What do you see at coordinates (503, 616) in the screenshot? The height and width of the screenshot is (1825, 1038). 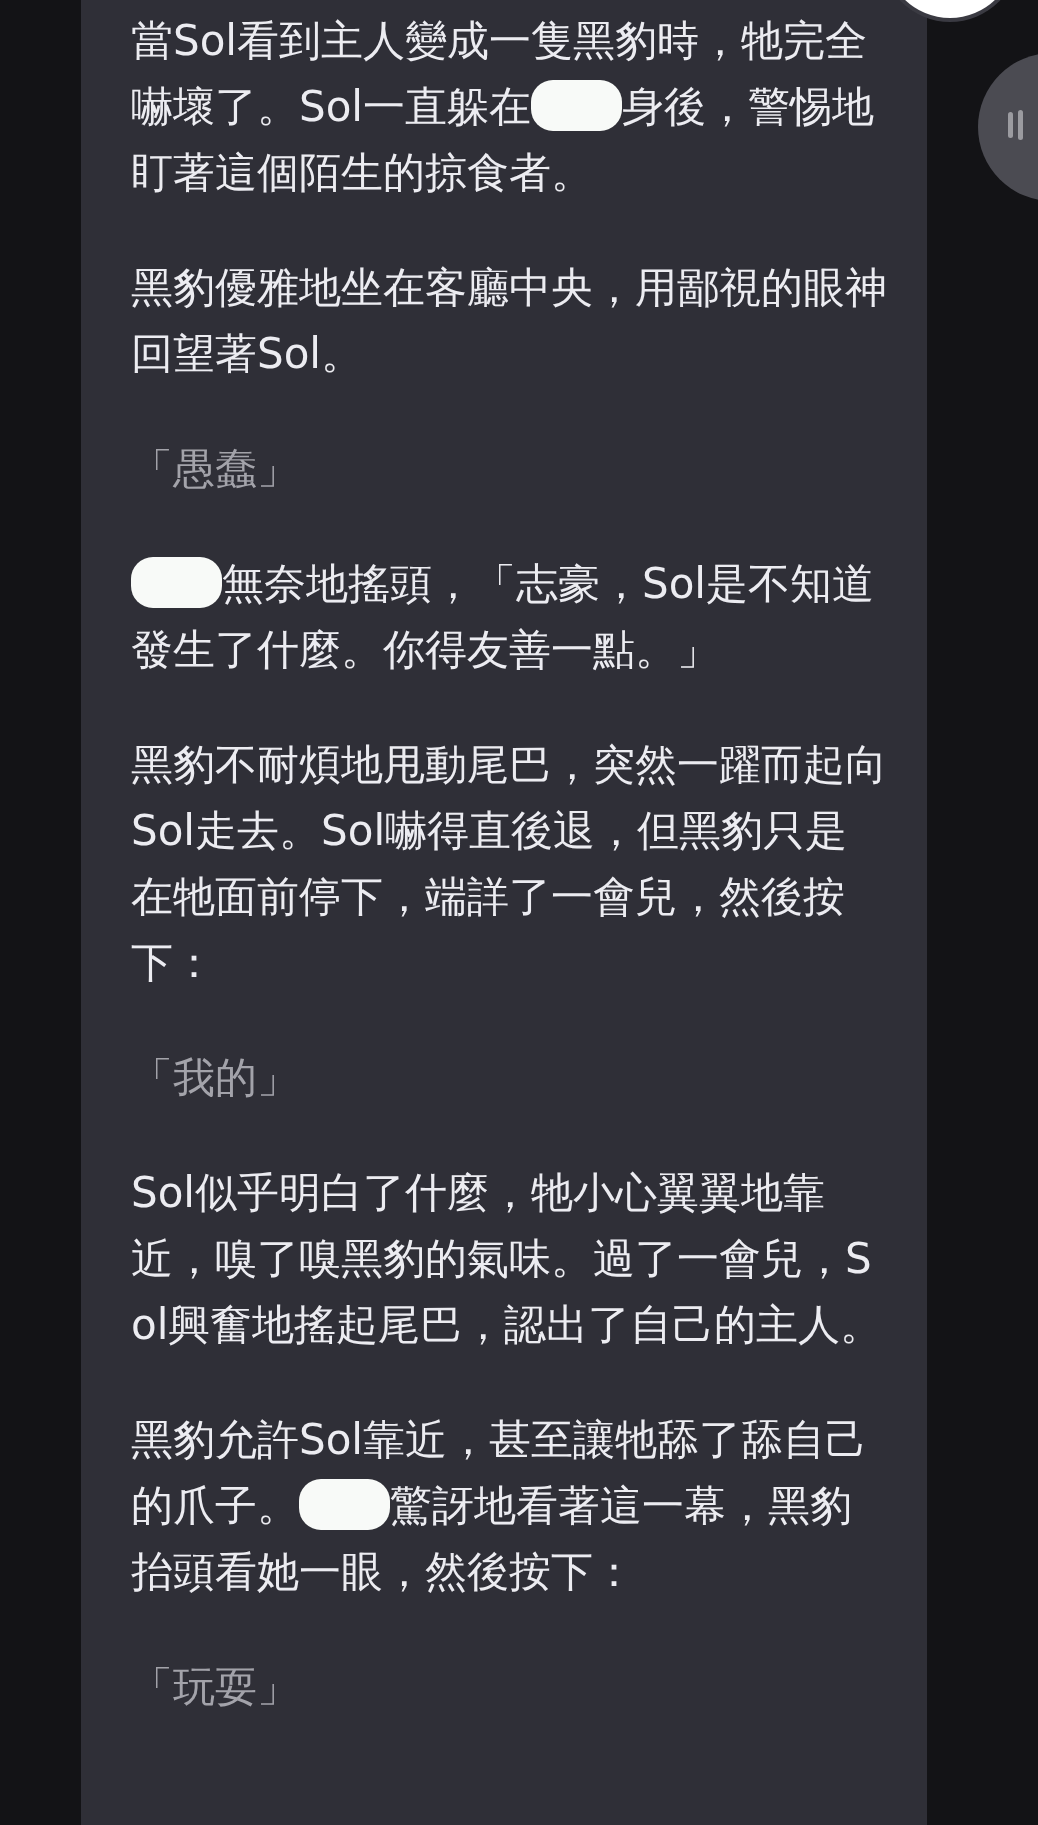 I see `story-paragraph: 無奈地搖頭，「志豪，Sol是不知道發生了什麼。你得友善一點。」` at bounding box center [503, 616].